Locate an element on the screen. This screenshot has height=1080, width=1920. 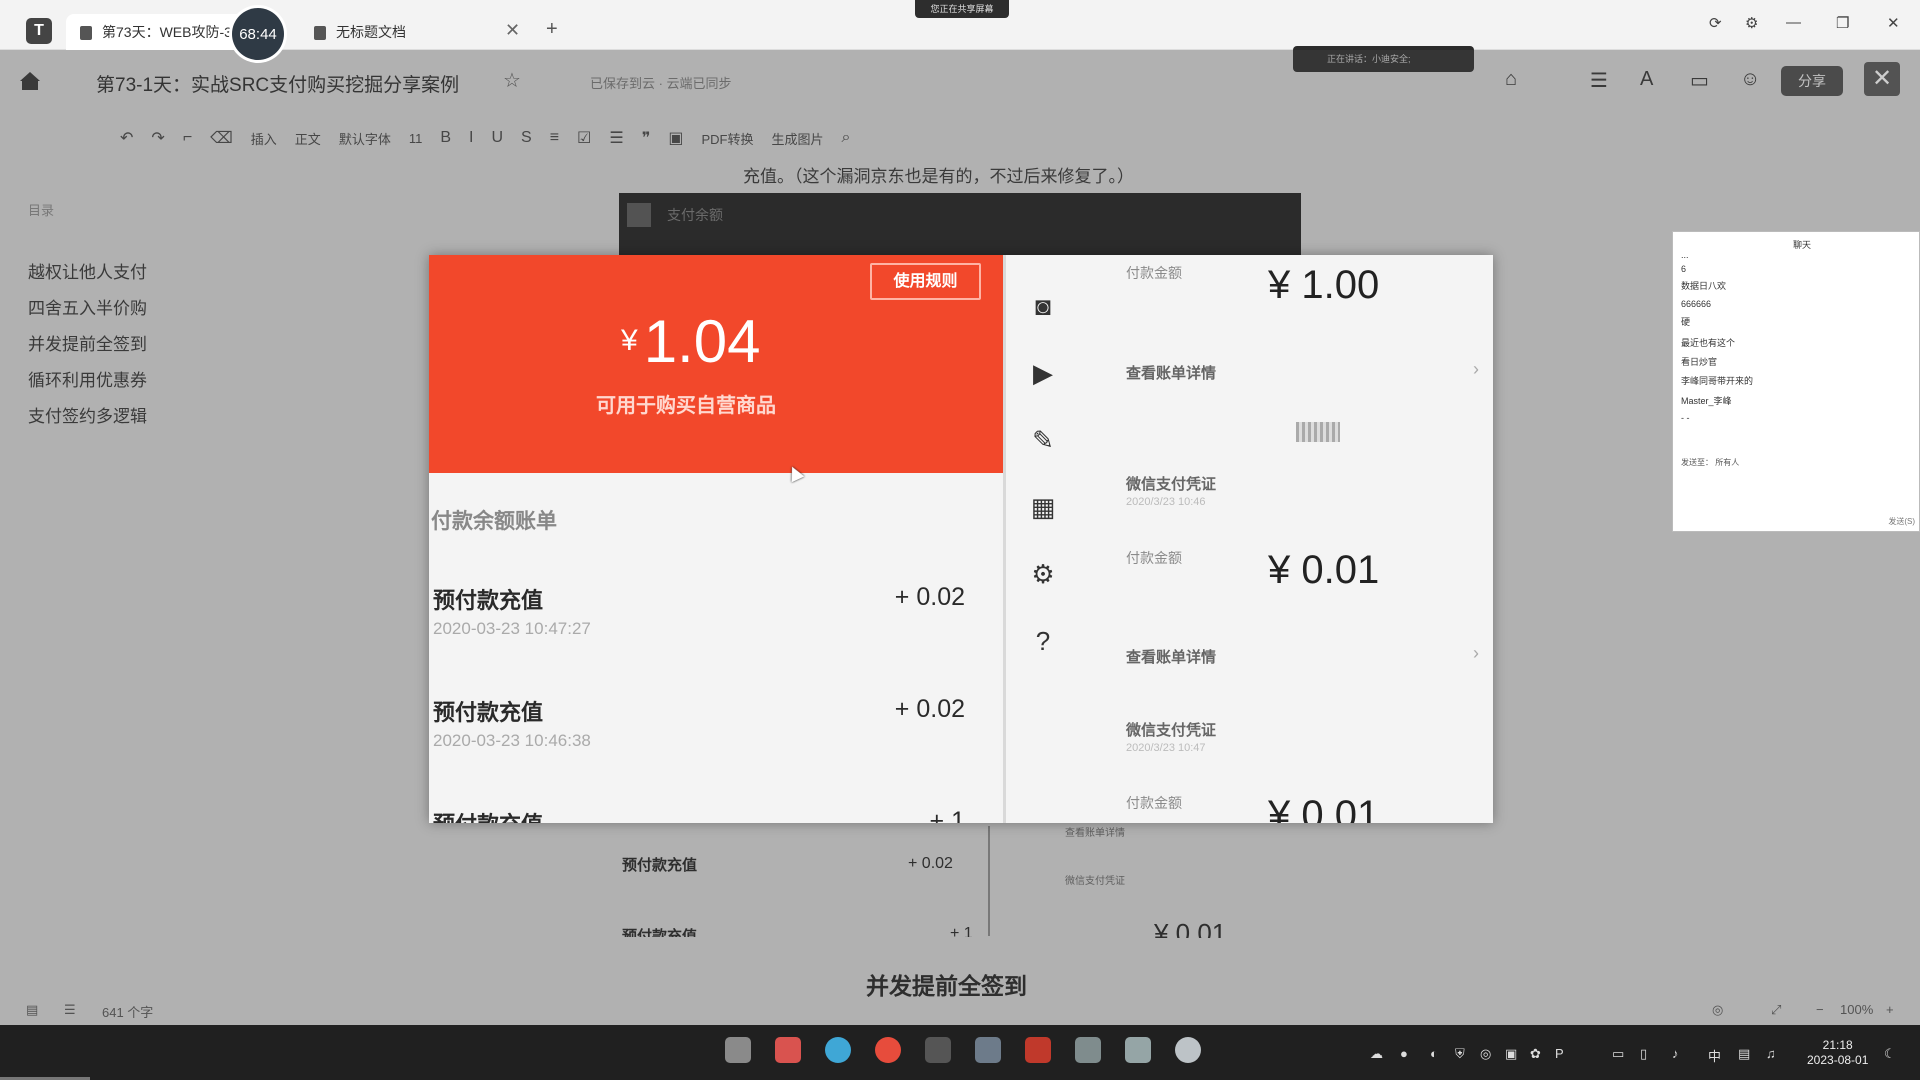
tray-app-icon: P is located at coordinates (1559, 1053).